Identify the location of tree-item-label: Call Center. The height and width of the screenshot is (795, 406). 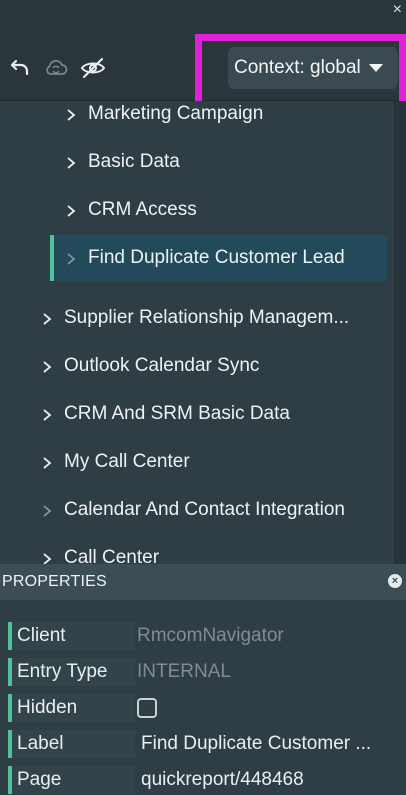
(112, 555).